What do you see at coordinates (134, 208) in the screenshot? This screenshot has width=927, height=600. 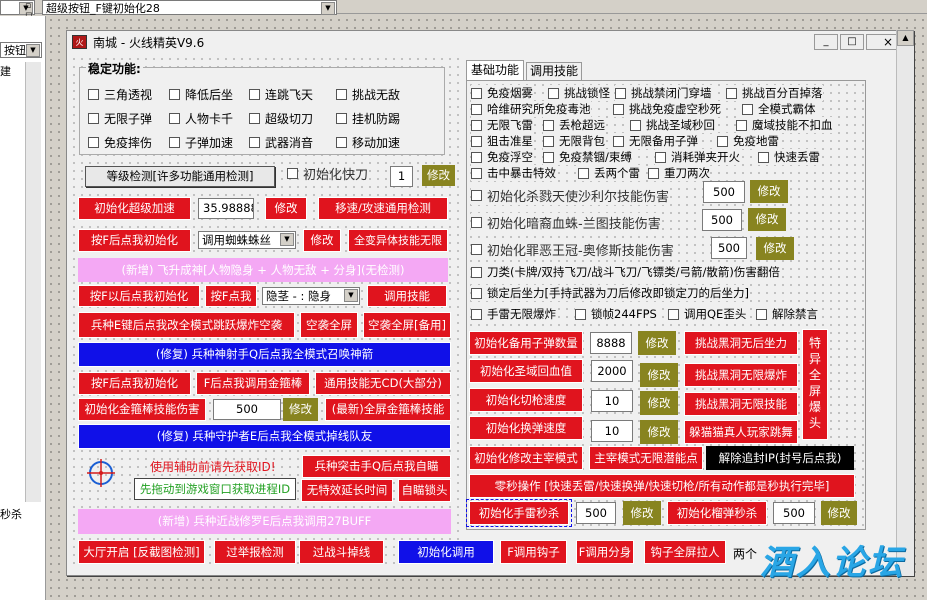 I see `init-super-accel-button: 初始化超级加速` at bounding box center [134, 208].